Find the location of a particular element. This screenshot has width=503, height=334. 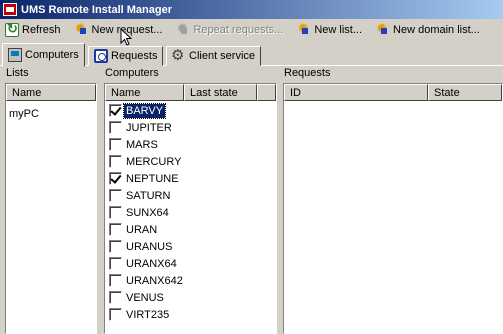

computer-name: MERCURY is located at coordinates (154, 161).